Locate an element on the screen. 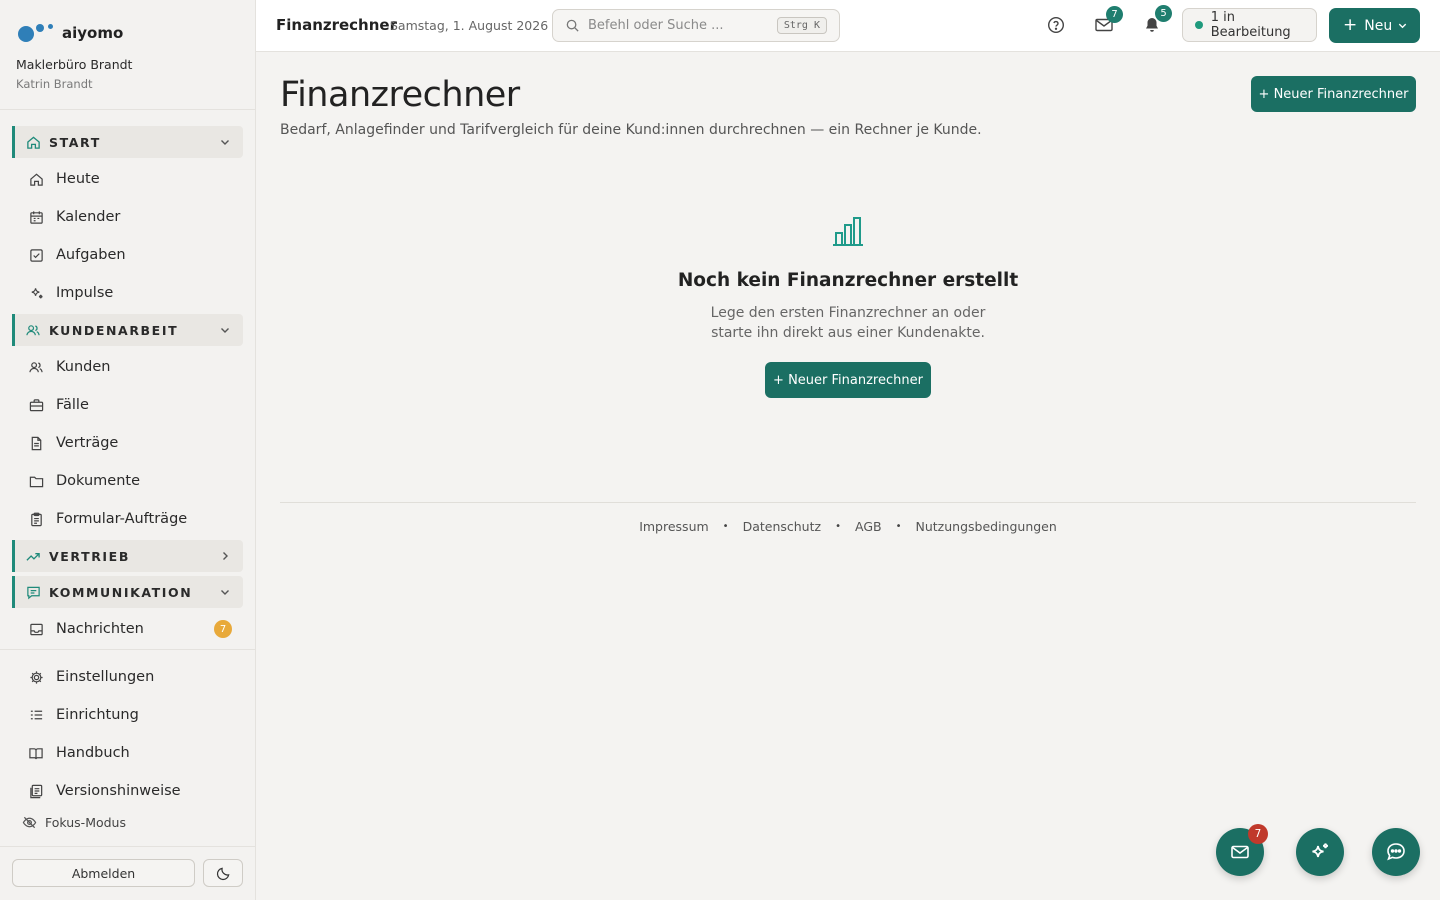  header-date: Samstag, 1. August 2026 is located at coordinates (469, 25).